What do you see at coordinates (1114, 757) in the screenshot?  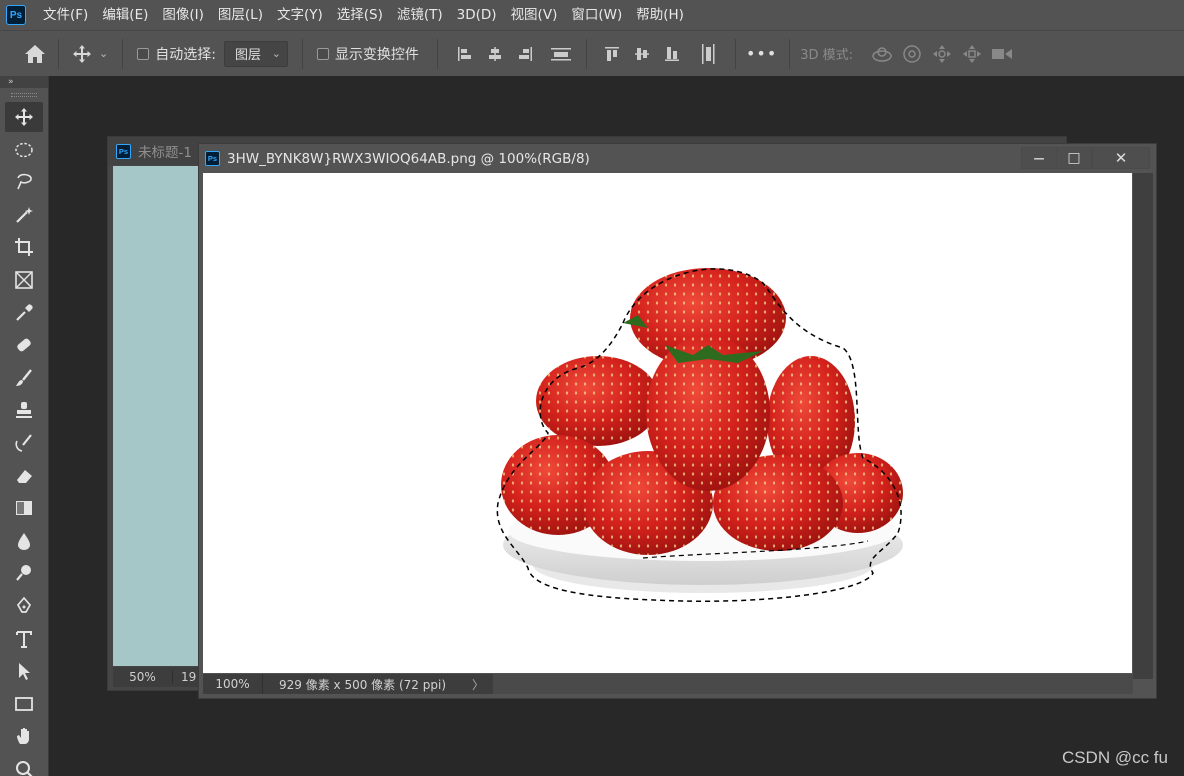 I see `watermark: CSDN @cc fu` at bounding box center [1114, 757].